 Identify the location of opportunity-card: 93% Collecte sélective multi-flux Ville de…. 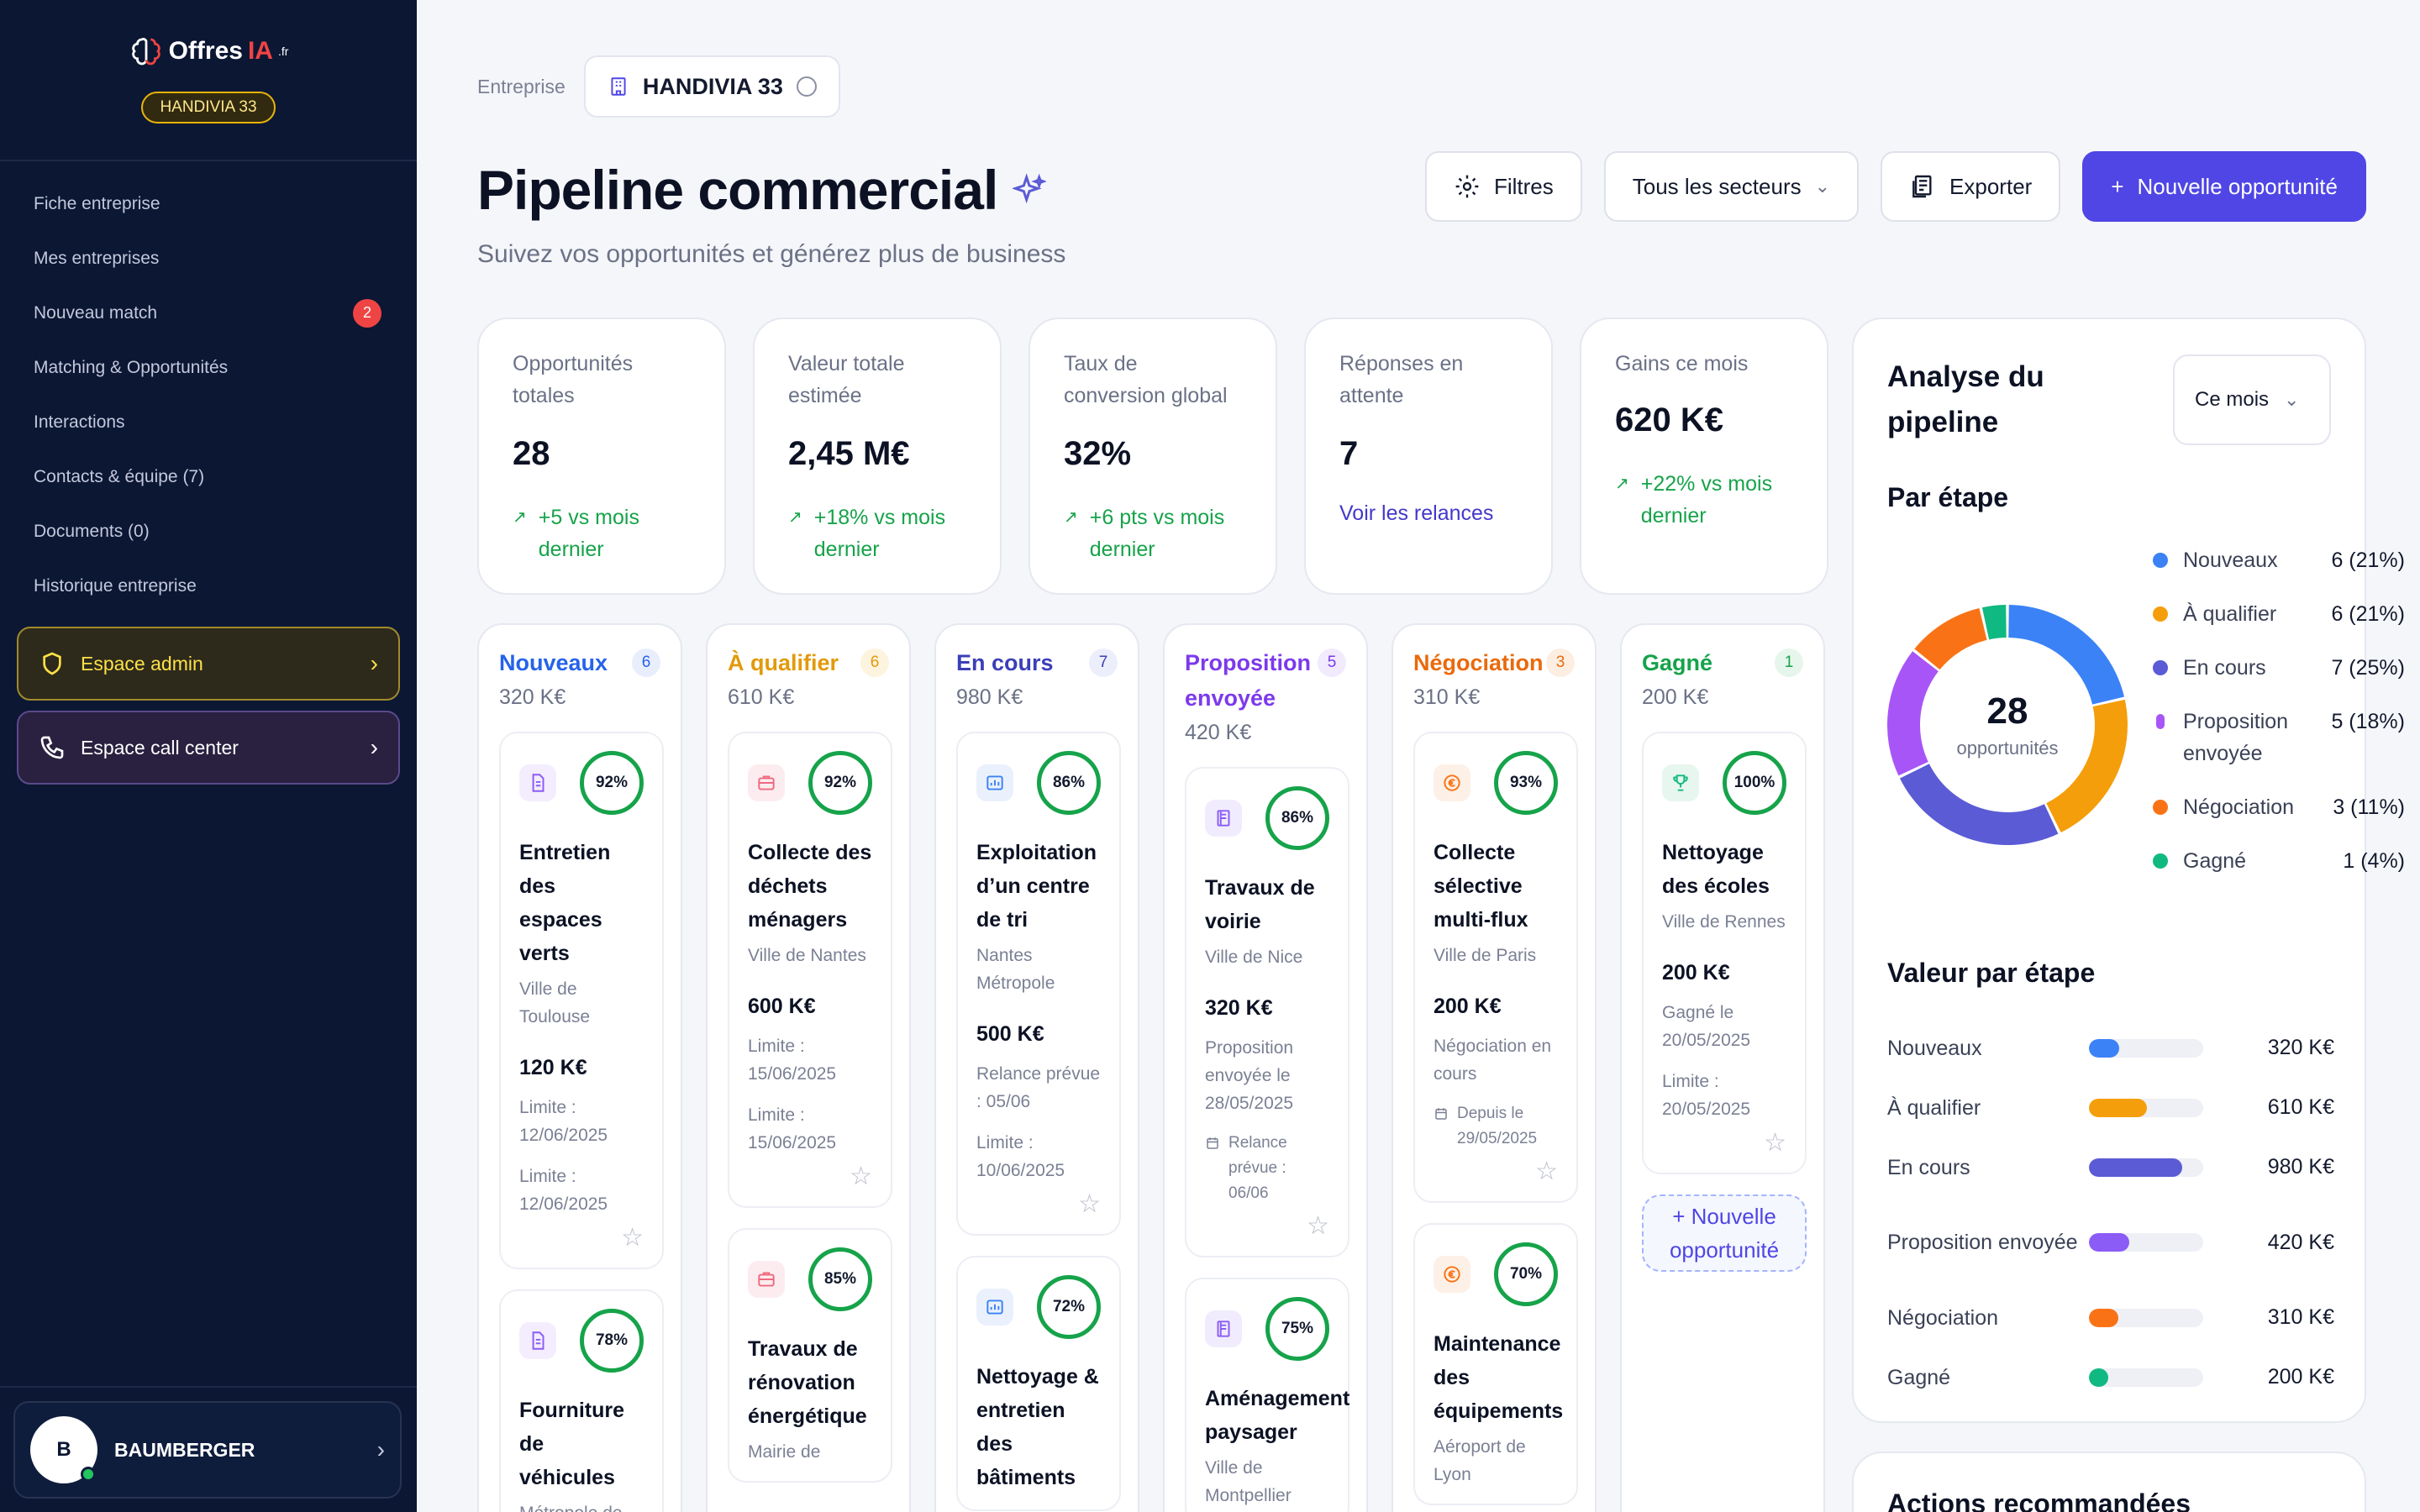
(1496, 967).